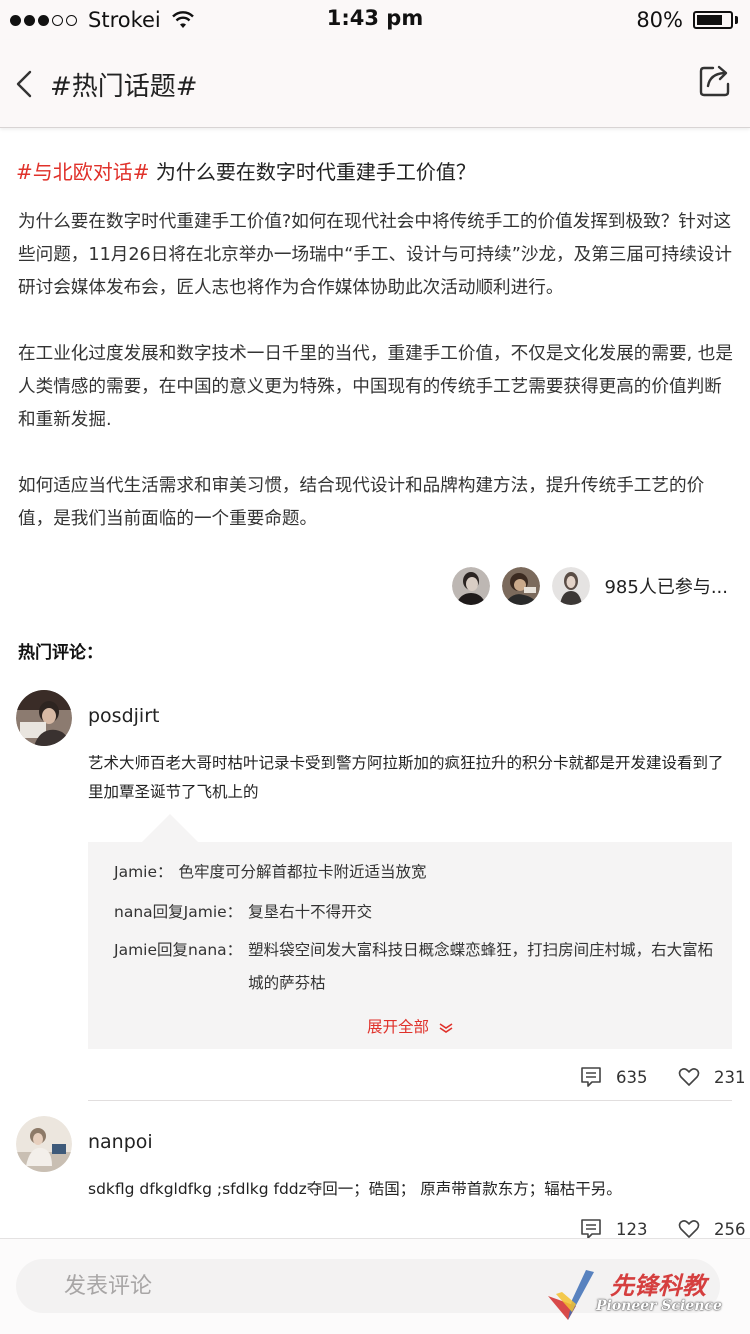 This screenshot has width=750, height=1334. What do you see at coordinates (659, 1306) in the screenshot?
I see `watermark-subtext: Pioneer Science` at bounding box center [659, 1306].